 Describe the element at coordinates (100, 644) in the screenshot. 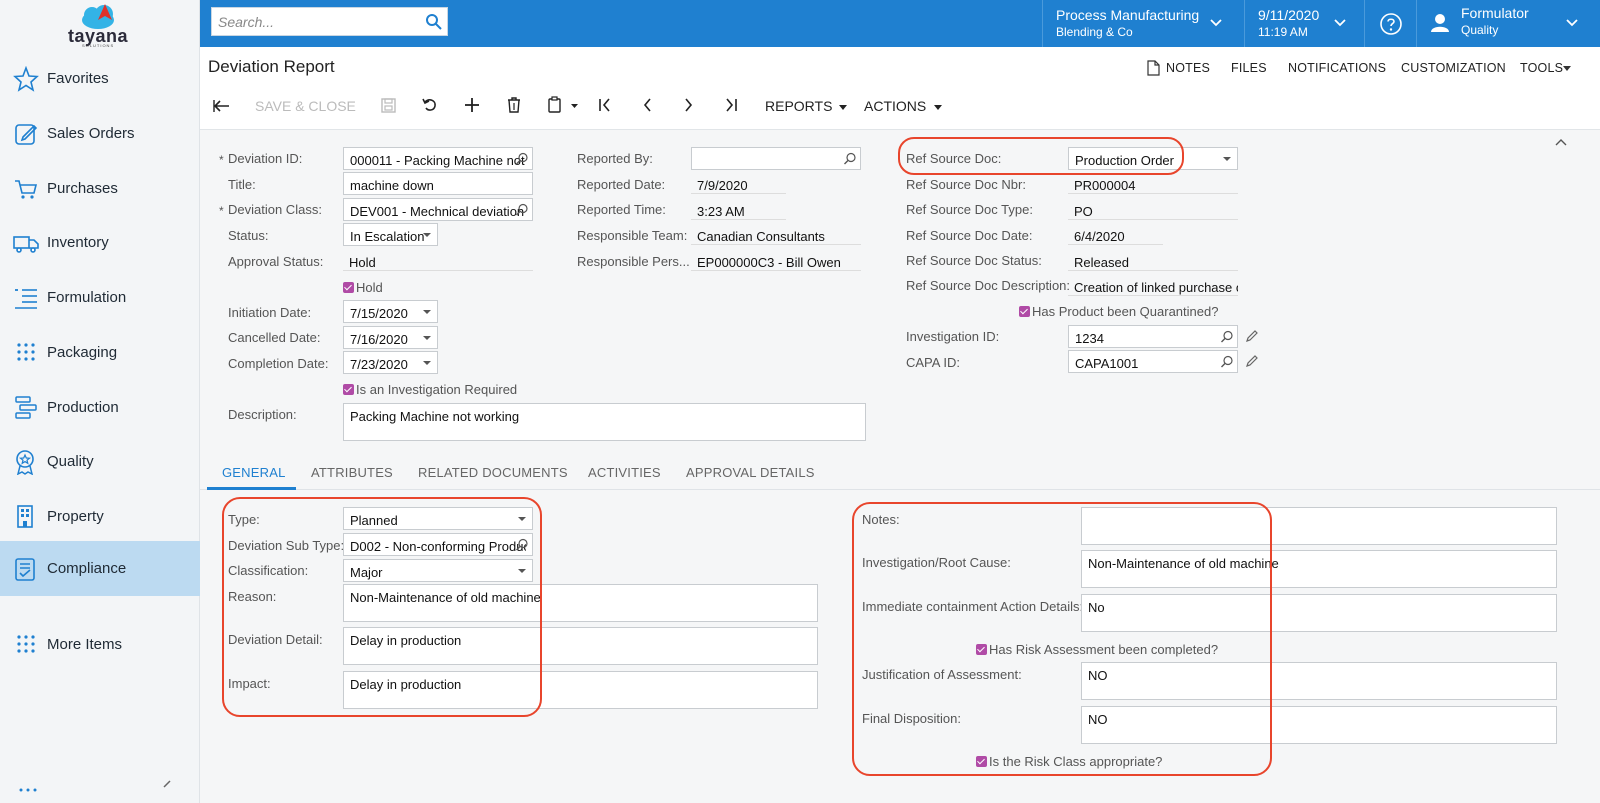

I see `sidebar-more-items: More Items` at that location.